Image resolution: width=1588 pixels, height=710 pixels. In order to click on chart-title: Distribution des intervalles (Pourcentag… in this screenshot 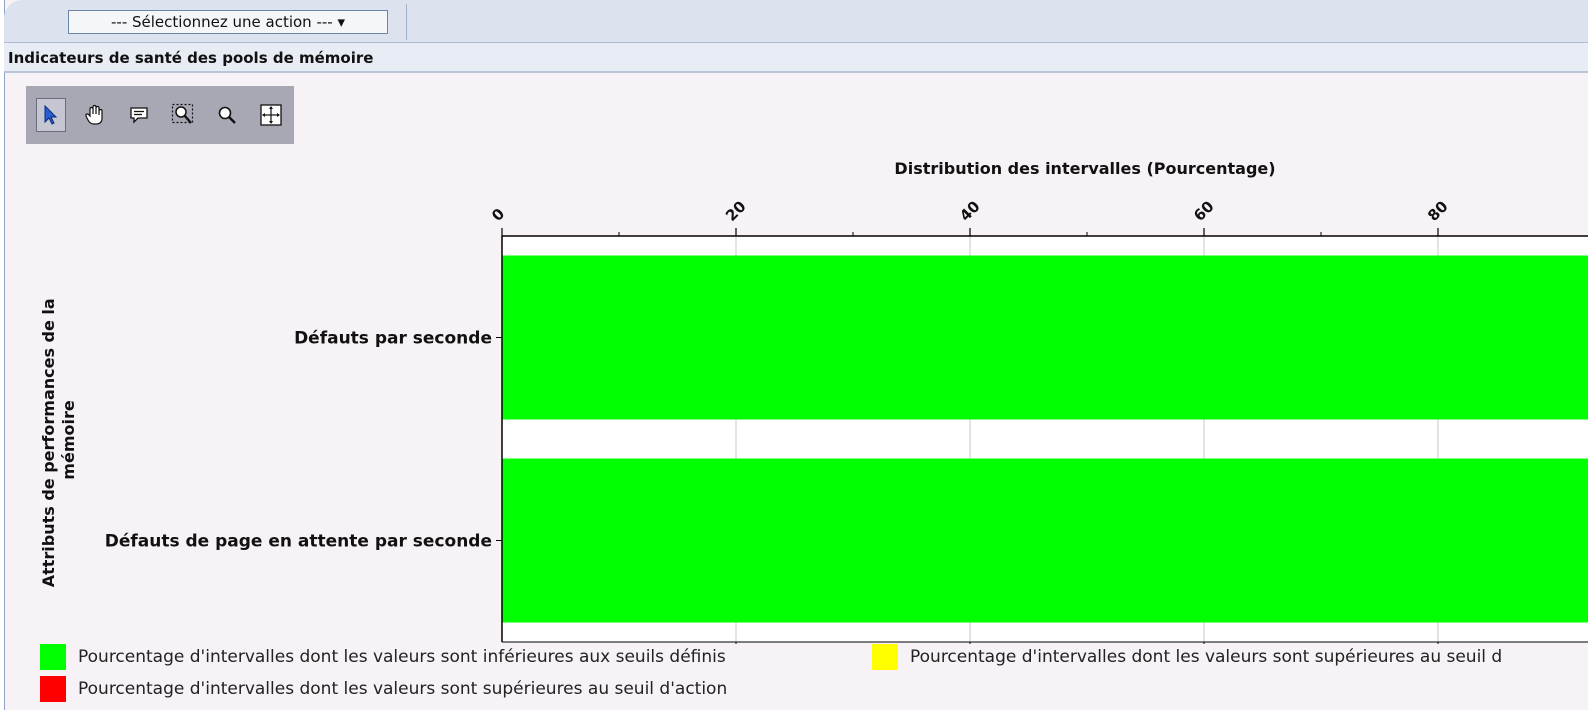, I will do `click(1084, 168)`.